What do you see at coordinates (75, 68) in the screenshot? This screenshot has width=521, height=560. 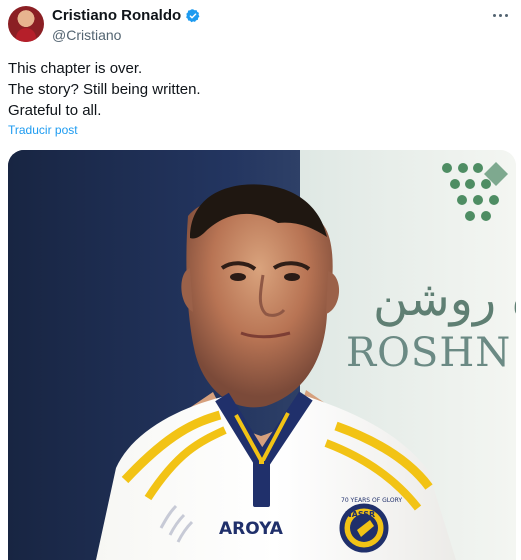 I see `post-line: This chapter is over.` at bounding box center [75, 68].